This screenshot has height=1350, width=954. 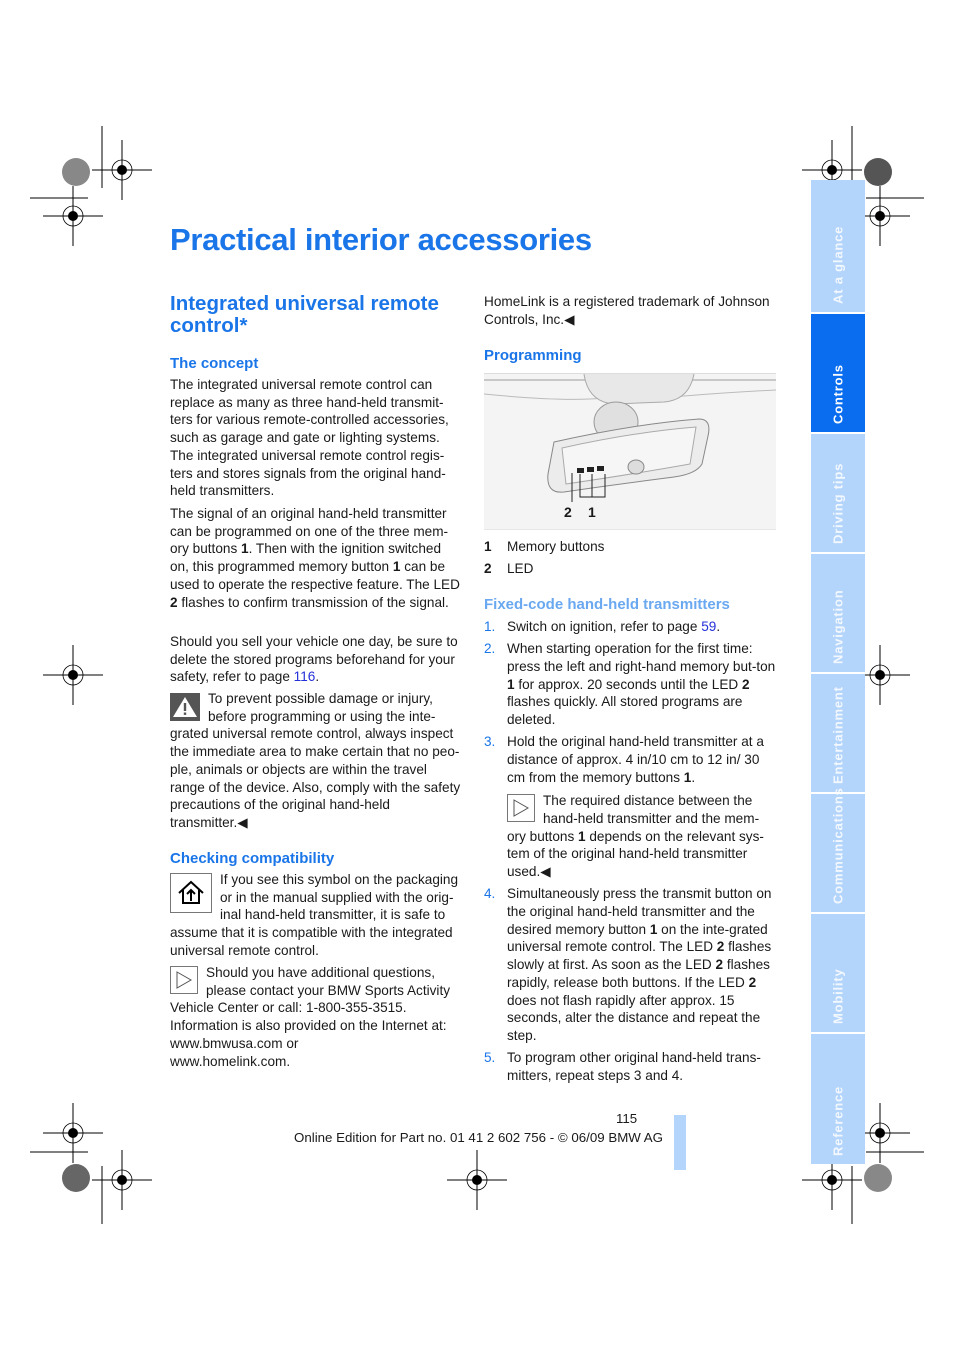 I want to click on step-item: 1. Switch on ignition, refer to page 59., so click(x=602, y=626).